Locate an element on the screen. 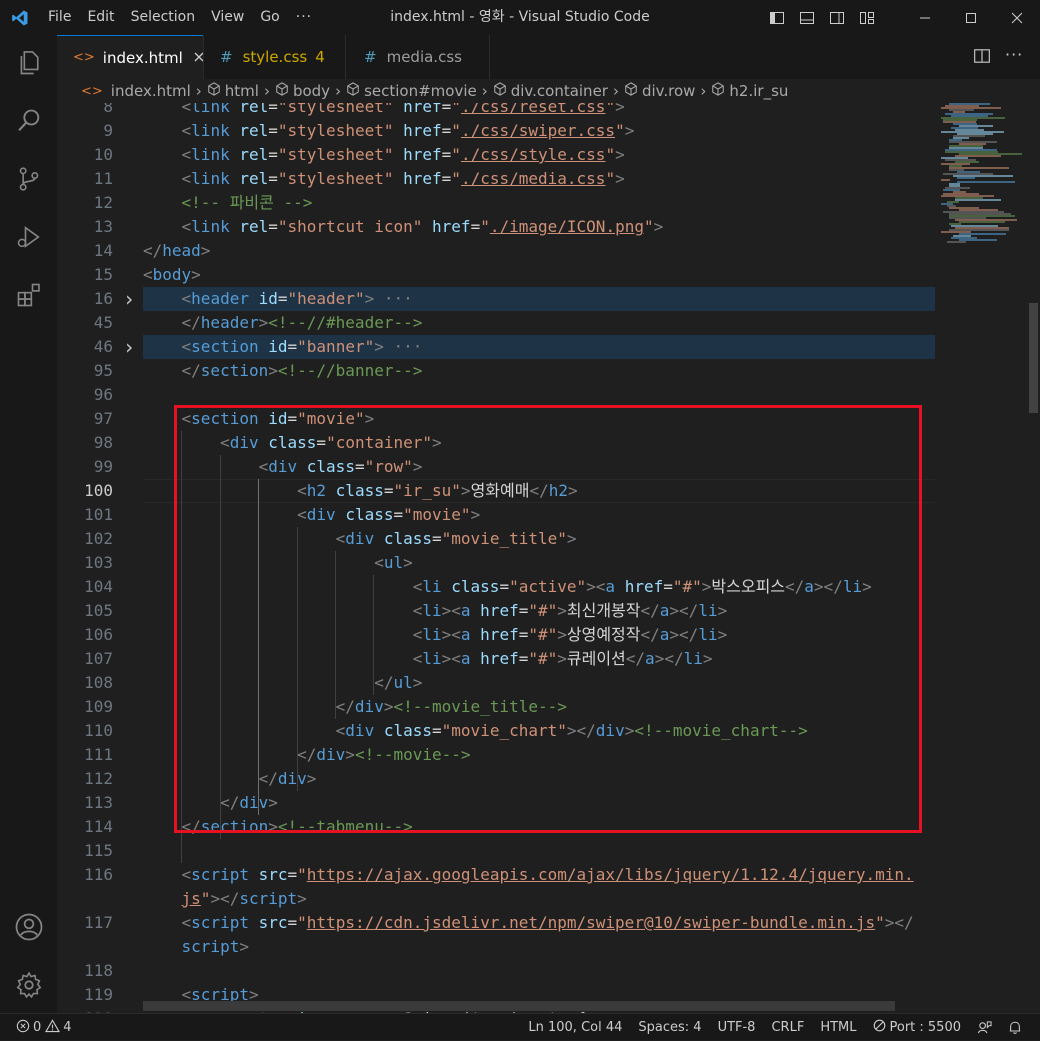 The height and width of the screenshot is (1041, 1040). maximize-icon is located at coordinates (971, 17).